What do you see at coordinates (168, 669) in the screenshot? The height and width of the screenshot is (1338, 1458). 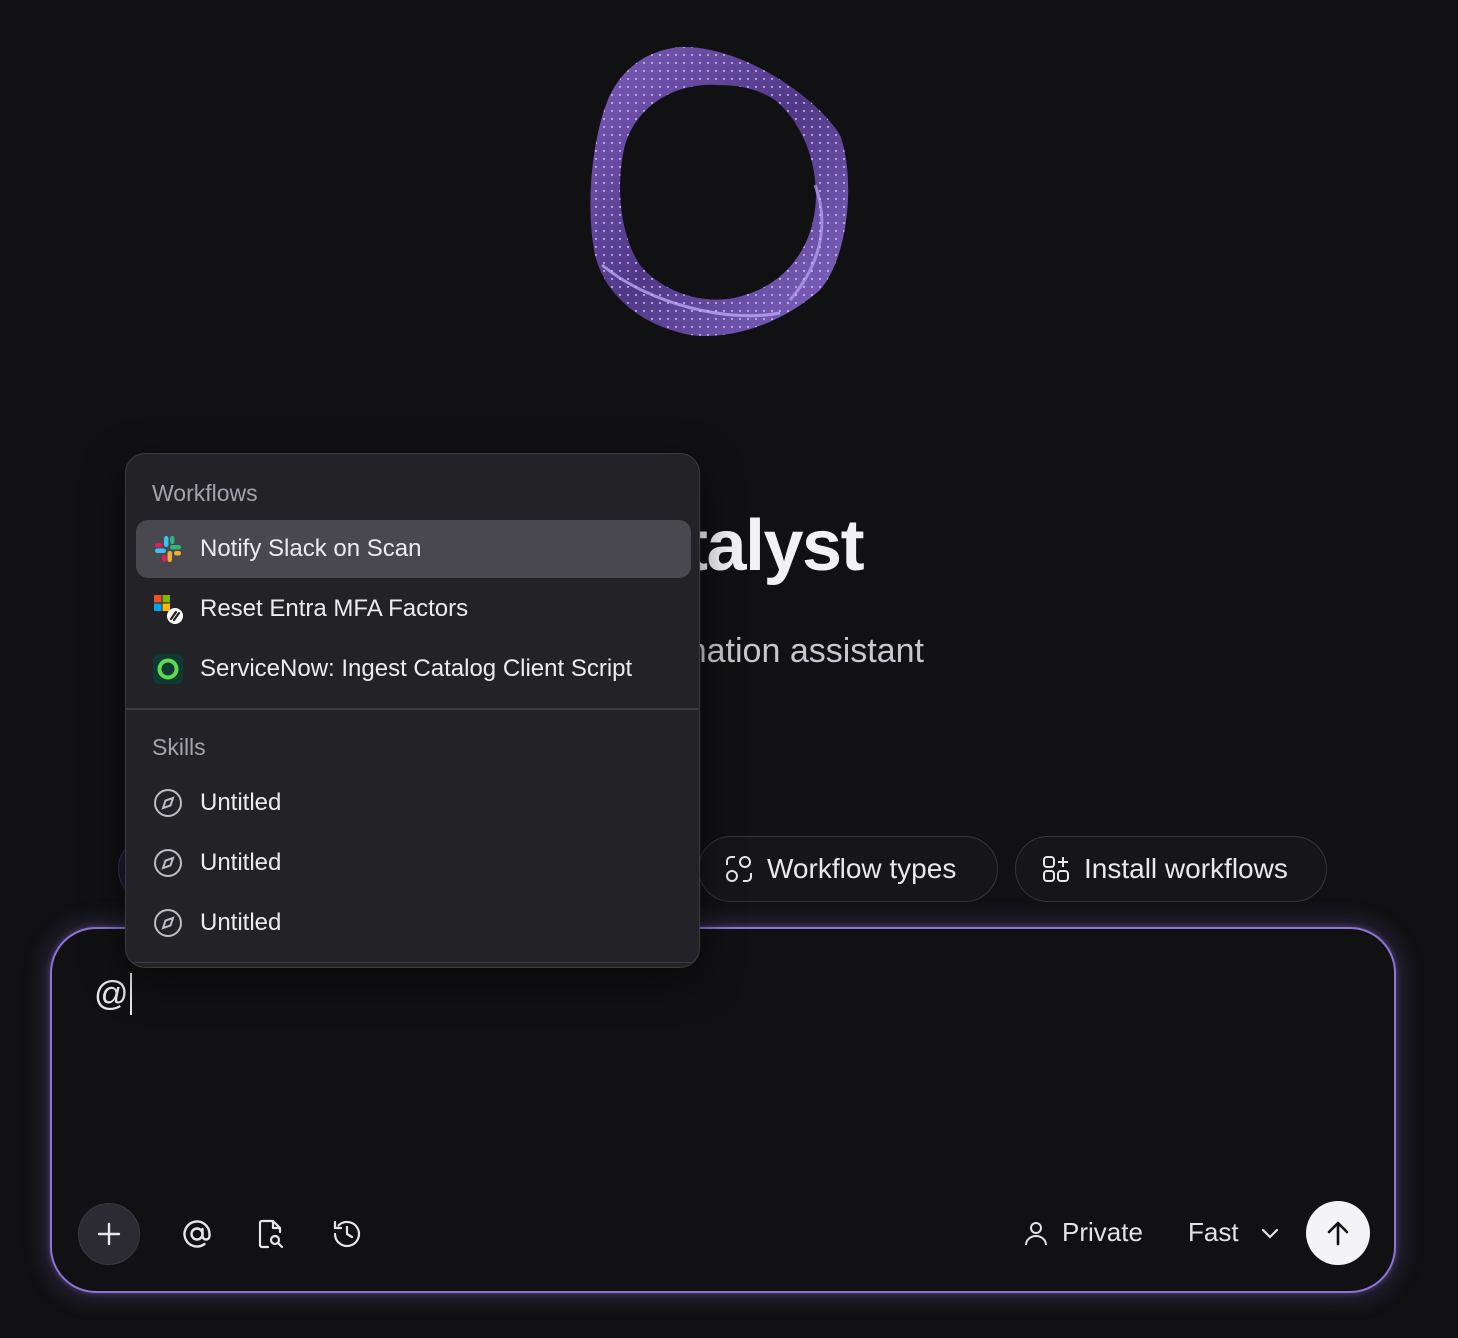 I see `servicenow-icon` at bounding box center [168, 669].